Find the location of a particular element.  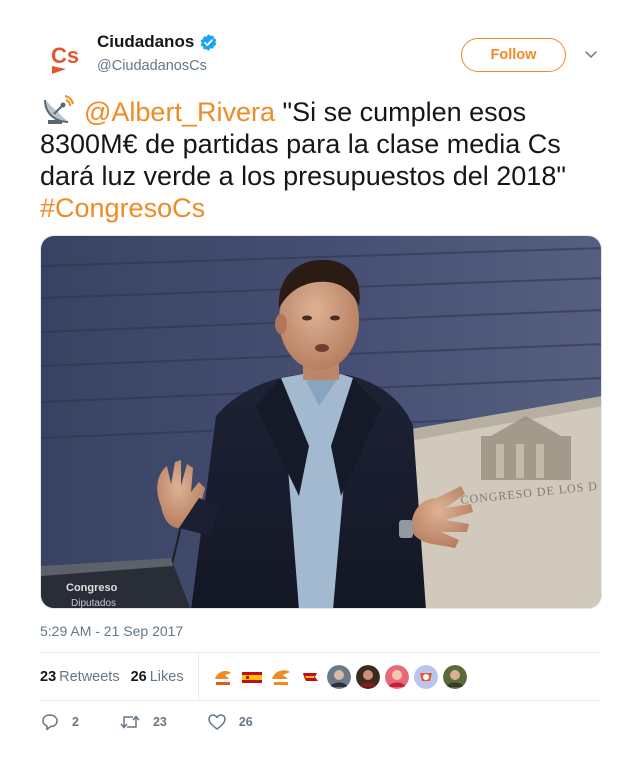

reply-icon is located at coordinates (50, 722).